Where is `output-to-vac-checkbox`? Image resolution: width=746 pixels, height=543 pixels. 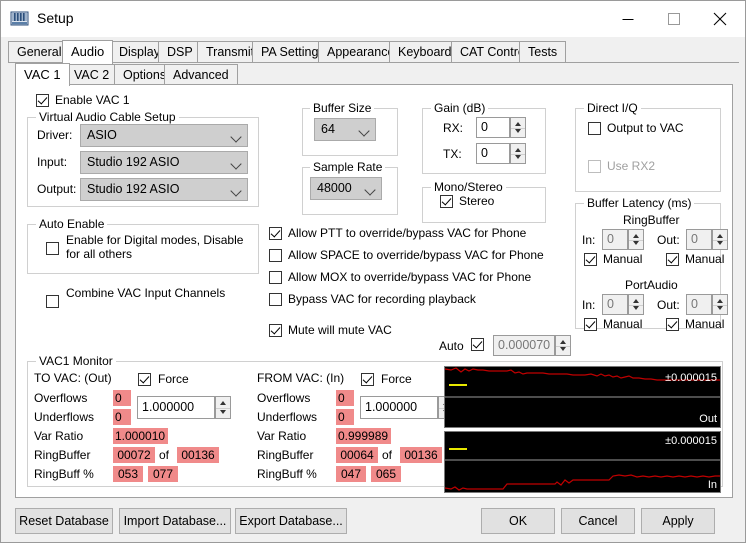 output-to-vac-checkbox is located at coordinates (594, 128).